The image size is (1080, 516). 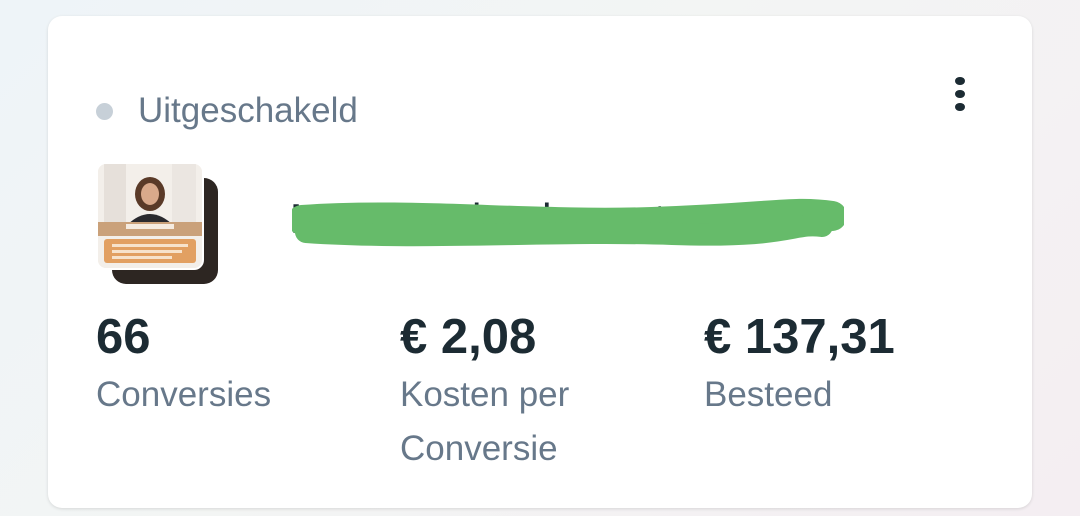 I want to click on metric-label: Conversies, so click(x=184, y=394).